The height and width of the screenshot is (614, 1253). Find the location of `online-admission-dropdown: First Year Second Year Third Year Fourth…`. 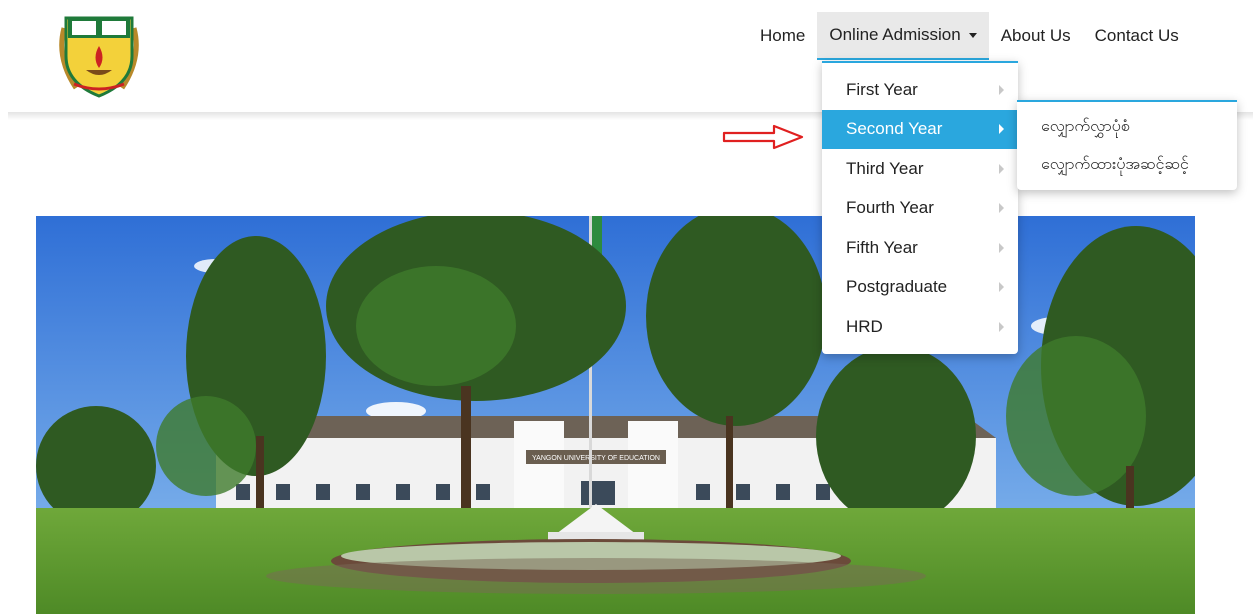

online-admission-dropdown: First Year Second Year Third Year Fourth… is located at coordinates (920, 207).